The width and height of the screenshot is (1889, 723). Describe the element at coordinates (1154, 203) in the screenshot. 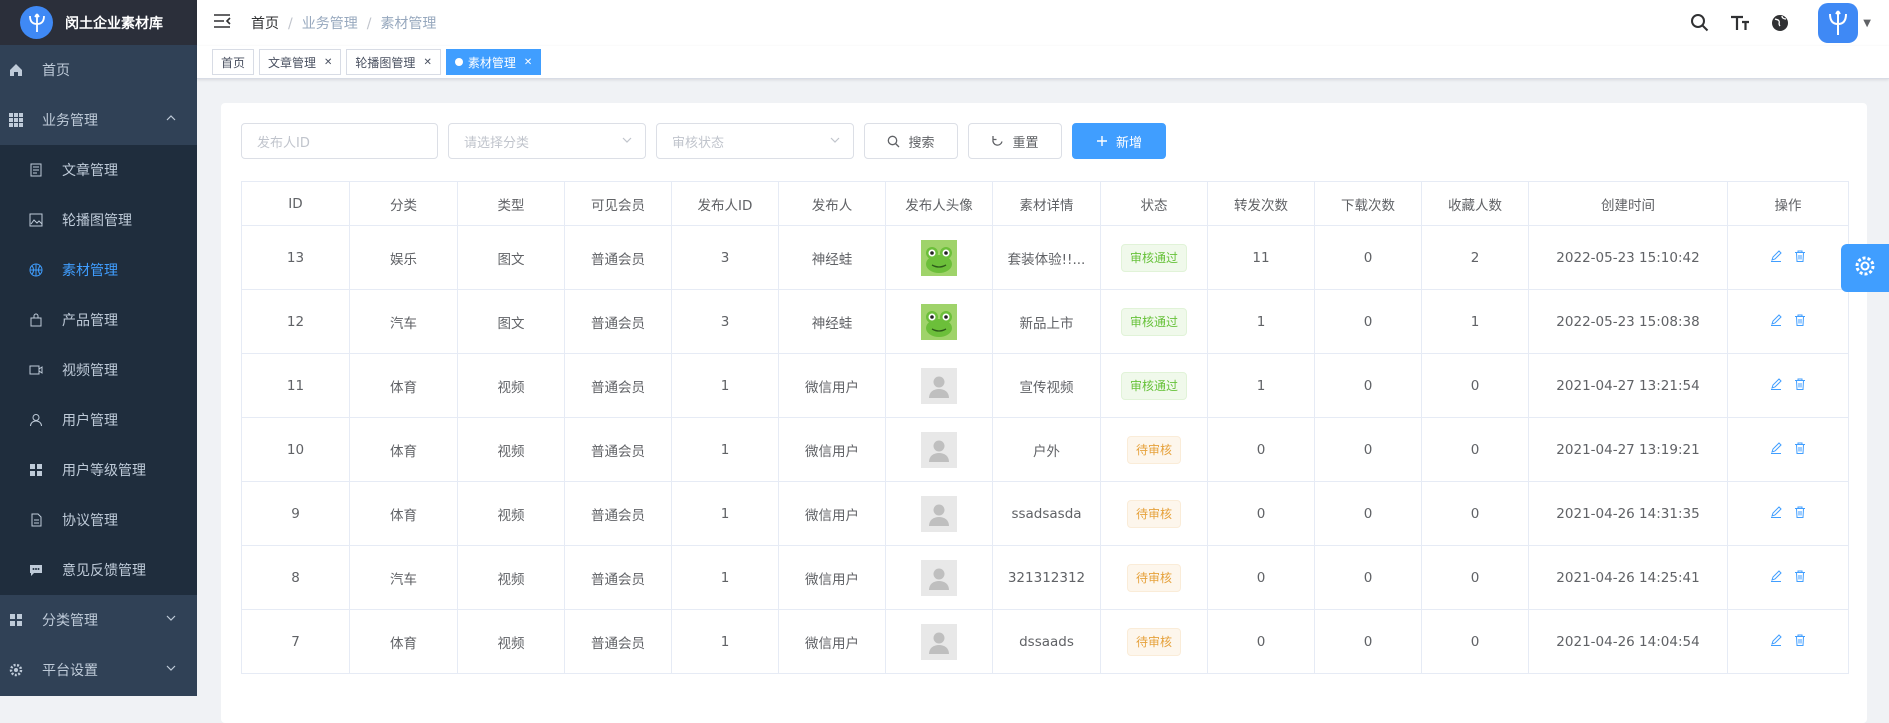

I see `column-header: 状态` at that location.